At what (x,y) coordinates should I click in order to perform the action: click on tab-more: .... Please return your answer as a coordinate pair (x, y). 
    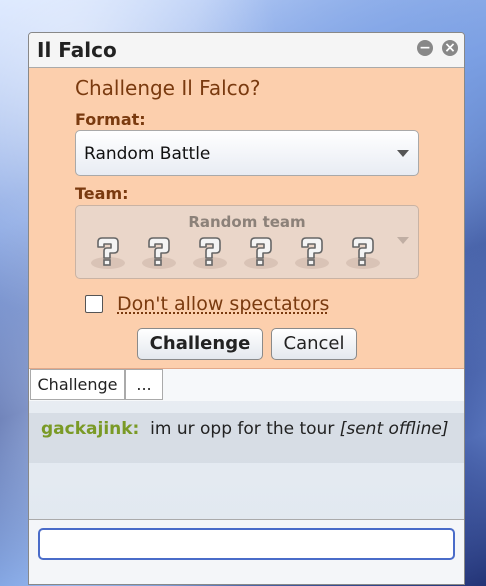
    Looking at the image, I should click on (144, 384).